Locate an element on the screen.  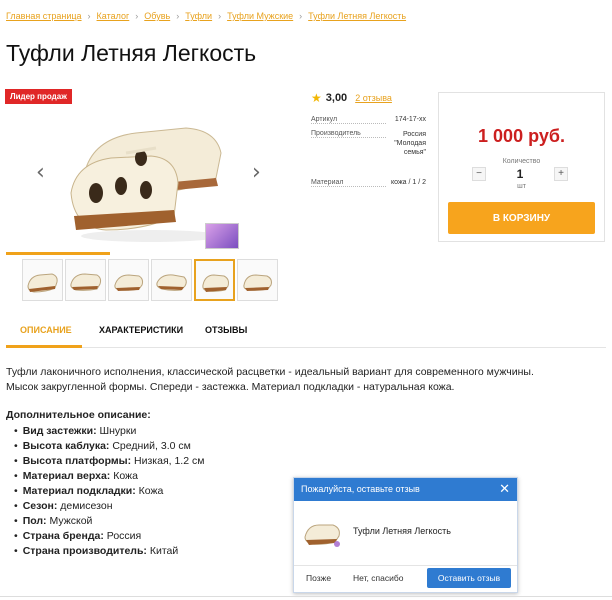
list-item: Пол: Мужской is located at coordinates (109, 521).